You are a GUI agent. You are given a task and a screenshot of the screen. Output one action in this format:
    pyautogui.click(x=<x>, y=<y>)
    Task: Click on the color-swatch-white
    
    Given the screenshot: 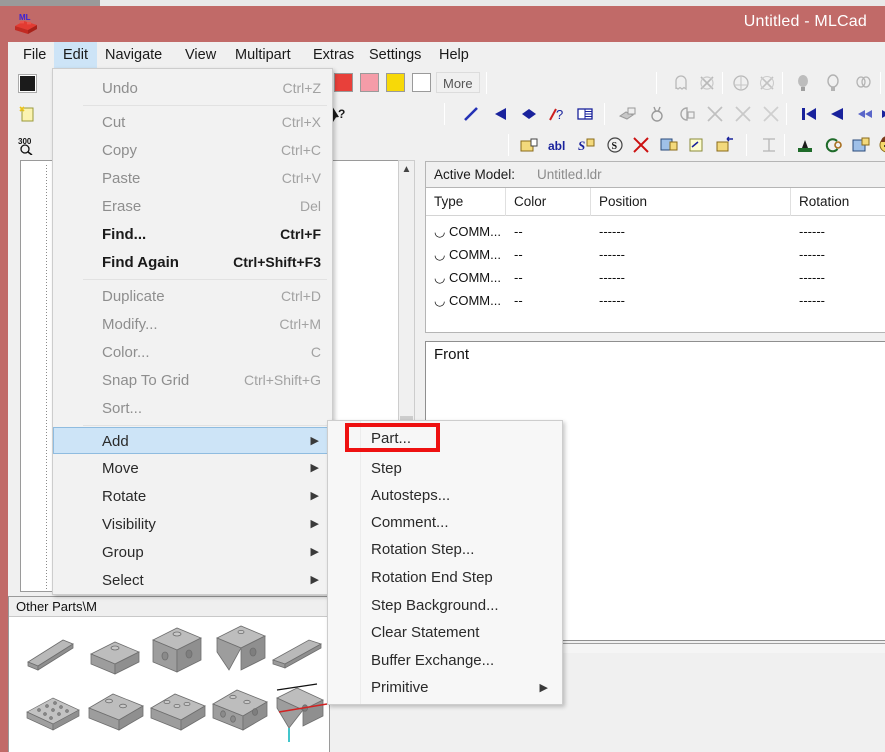 What is the action you would take?
    pyautogui.click(x=421, y=82)
    